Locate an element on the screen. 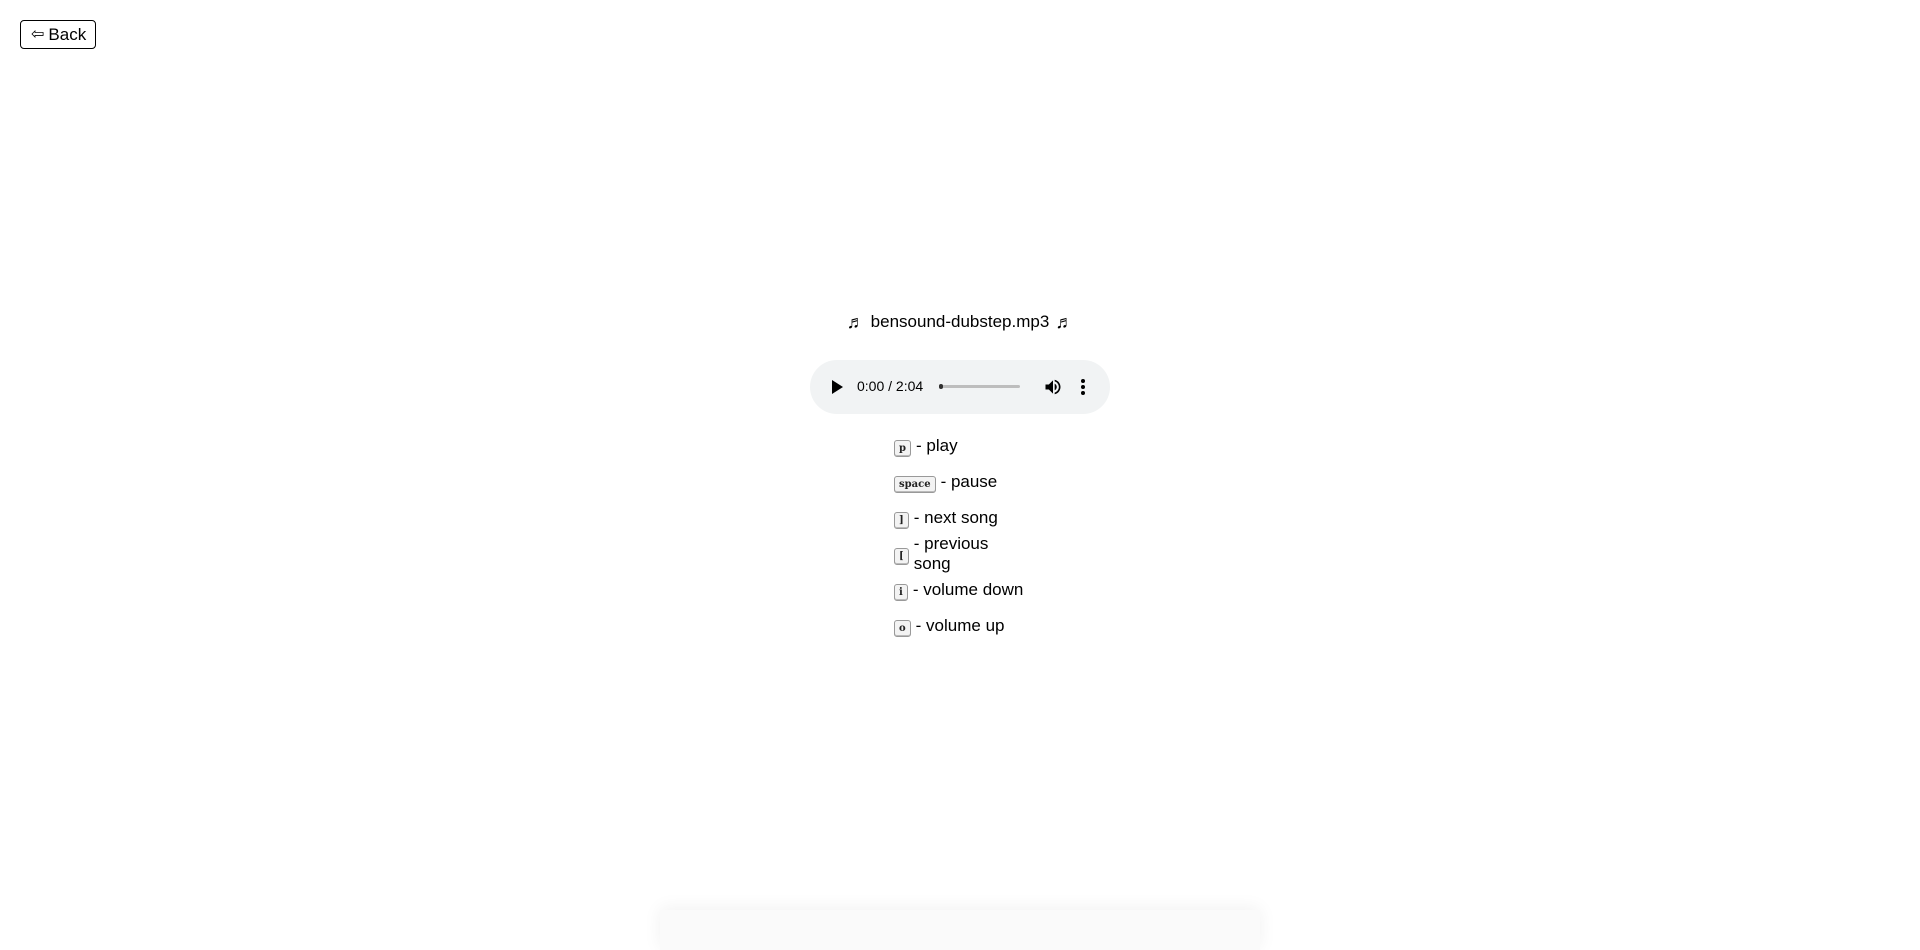  back-button: ⇦ Back is located at coordinates (58, 34).